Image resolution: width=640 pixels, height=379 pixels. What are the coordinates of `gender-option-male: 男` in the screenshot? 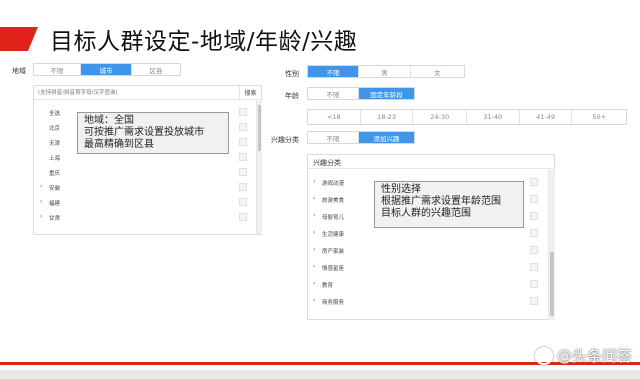 It's located at (385, 71).